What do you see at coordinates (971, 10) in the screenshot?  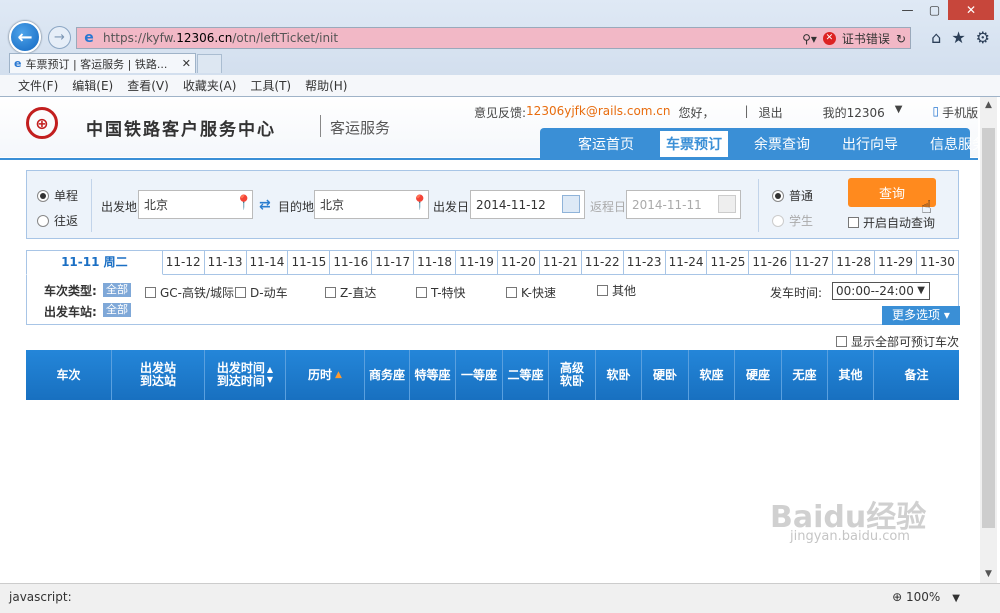 I see `close-window-button: ✕` at bounding box center [971, 10].